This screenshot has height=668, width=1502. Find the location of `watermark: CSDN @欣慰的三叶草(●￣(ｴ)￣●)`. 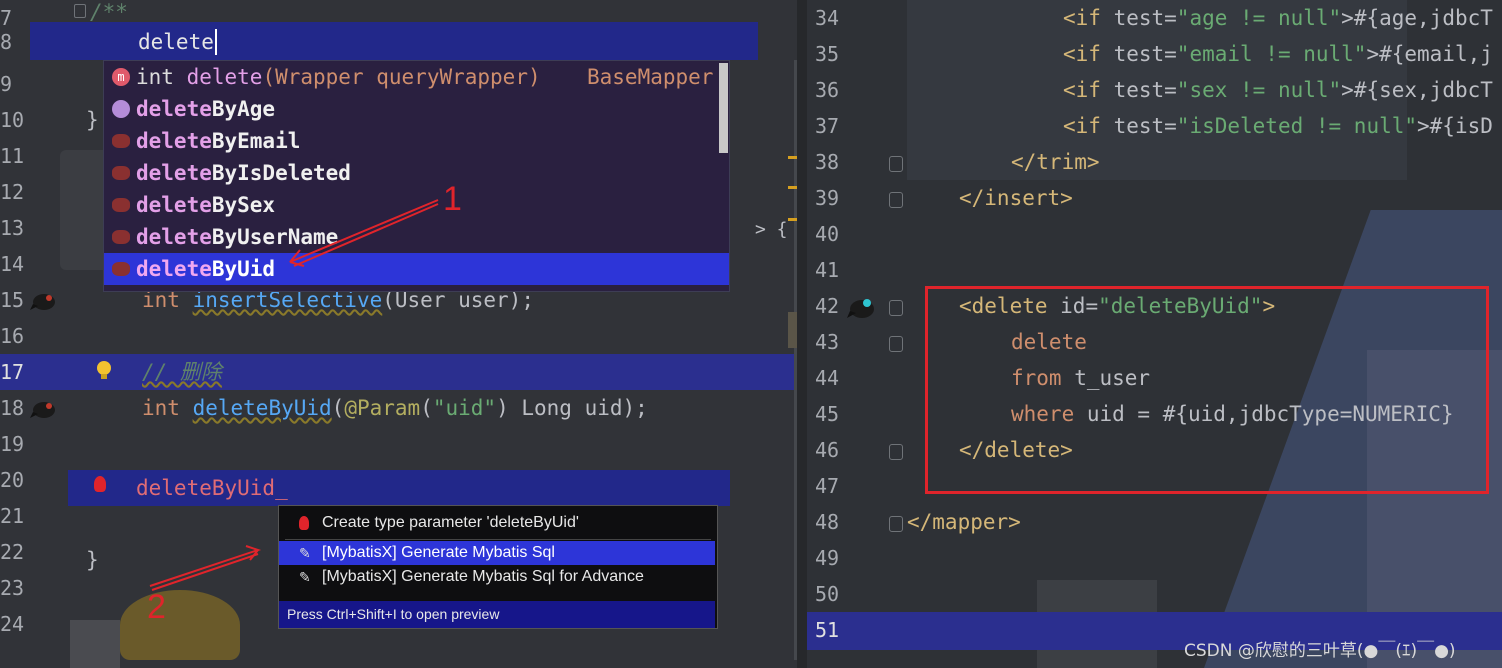

watermark: CSDN @欣慰的三叶草(●￣(ｴ)￣●) is located at coordinates (1320, 651).